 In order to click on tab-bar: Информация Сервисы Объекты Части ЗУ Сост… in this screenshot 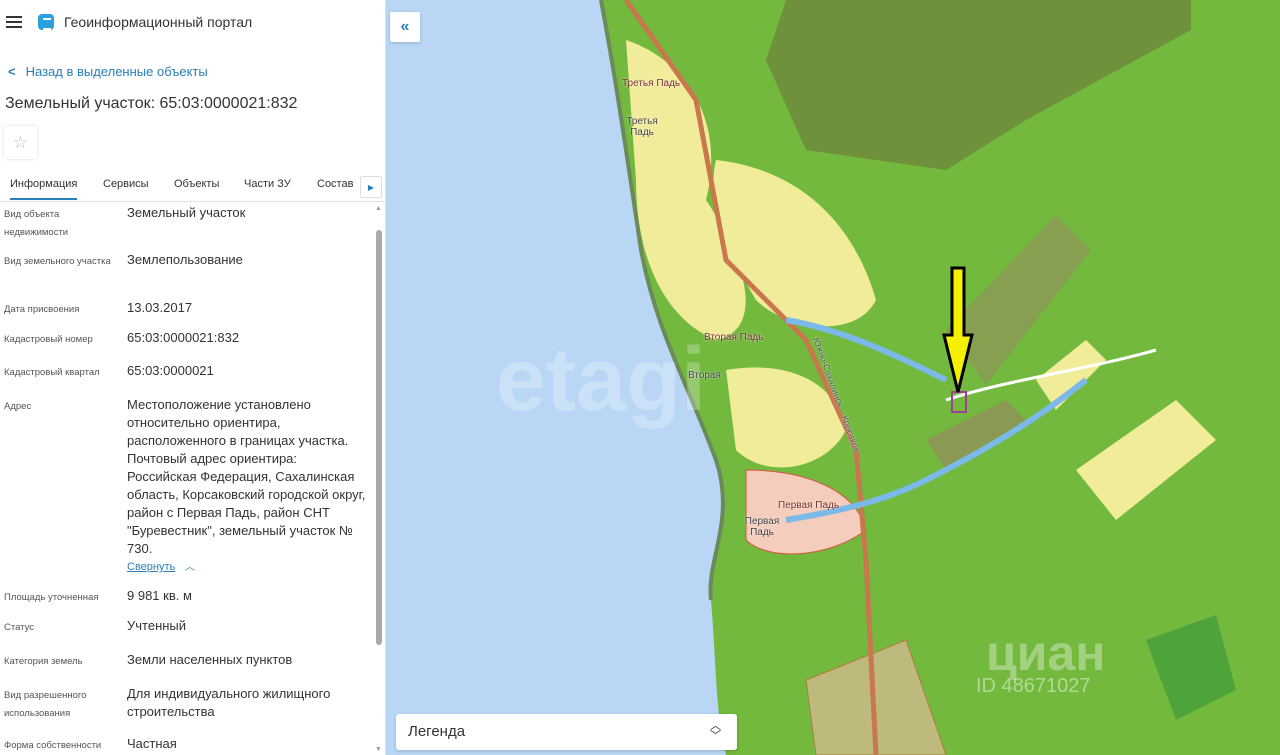, I will do `click(193, 187)`.